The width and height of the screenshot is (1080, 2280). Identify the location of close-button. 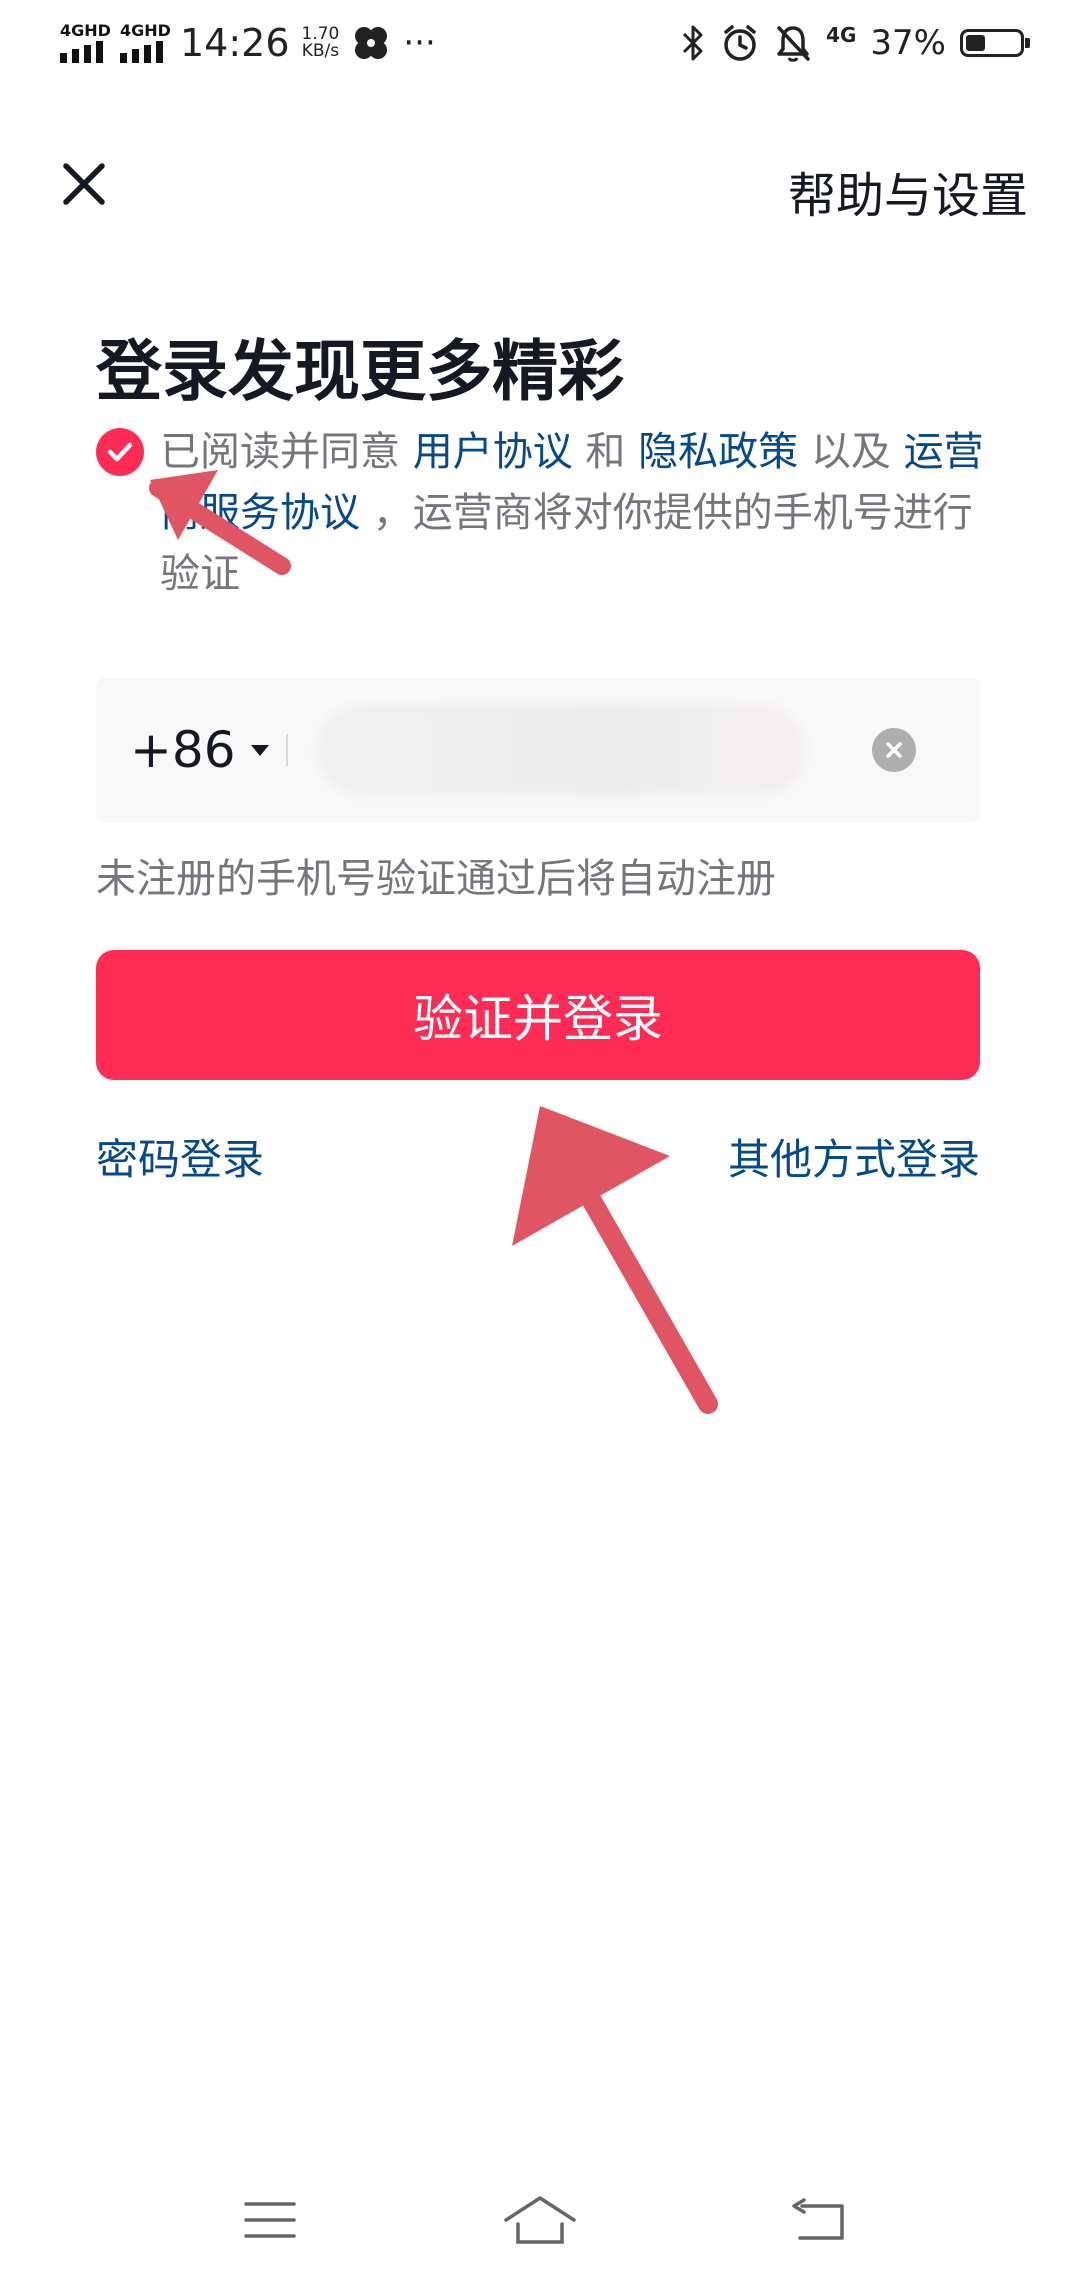
(84, 184).